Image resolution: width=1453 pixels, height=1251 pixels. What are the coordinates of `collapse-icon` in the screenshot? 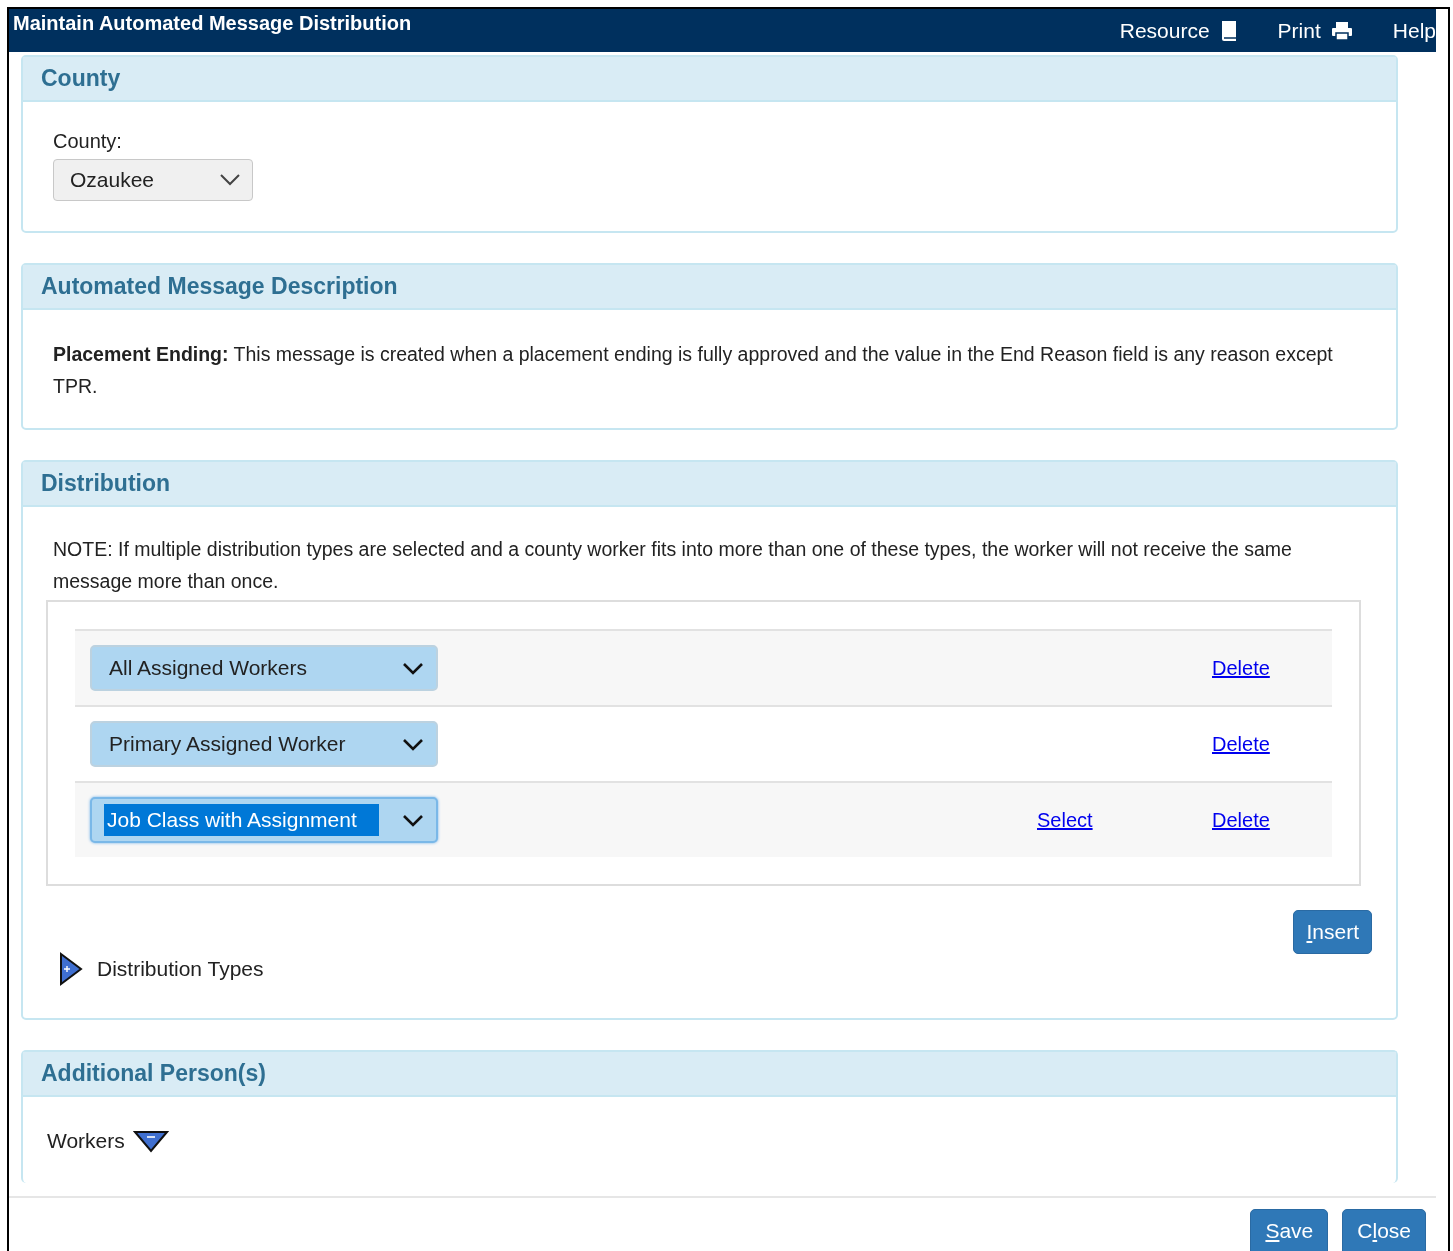 It's located at (150, 1141).